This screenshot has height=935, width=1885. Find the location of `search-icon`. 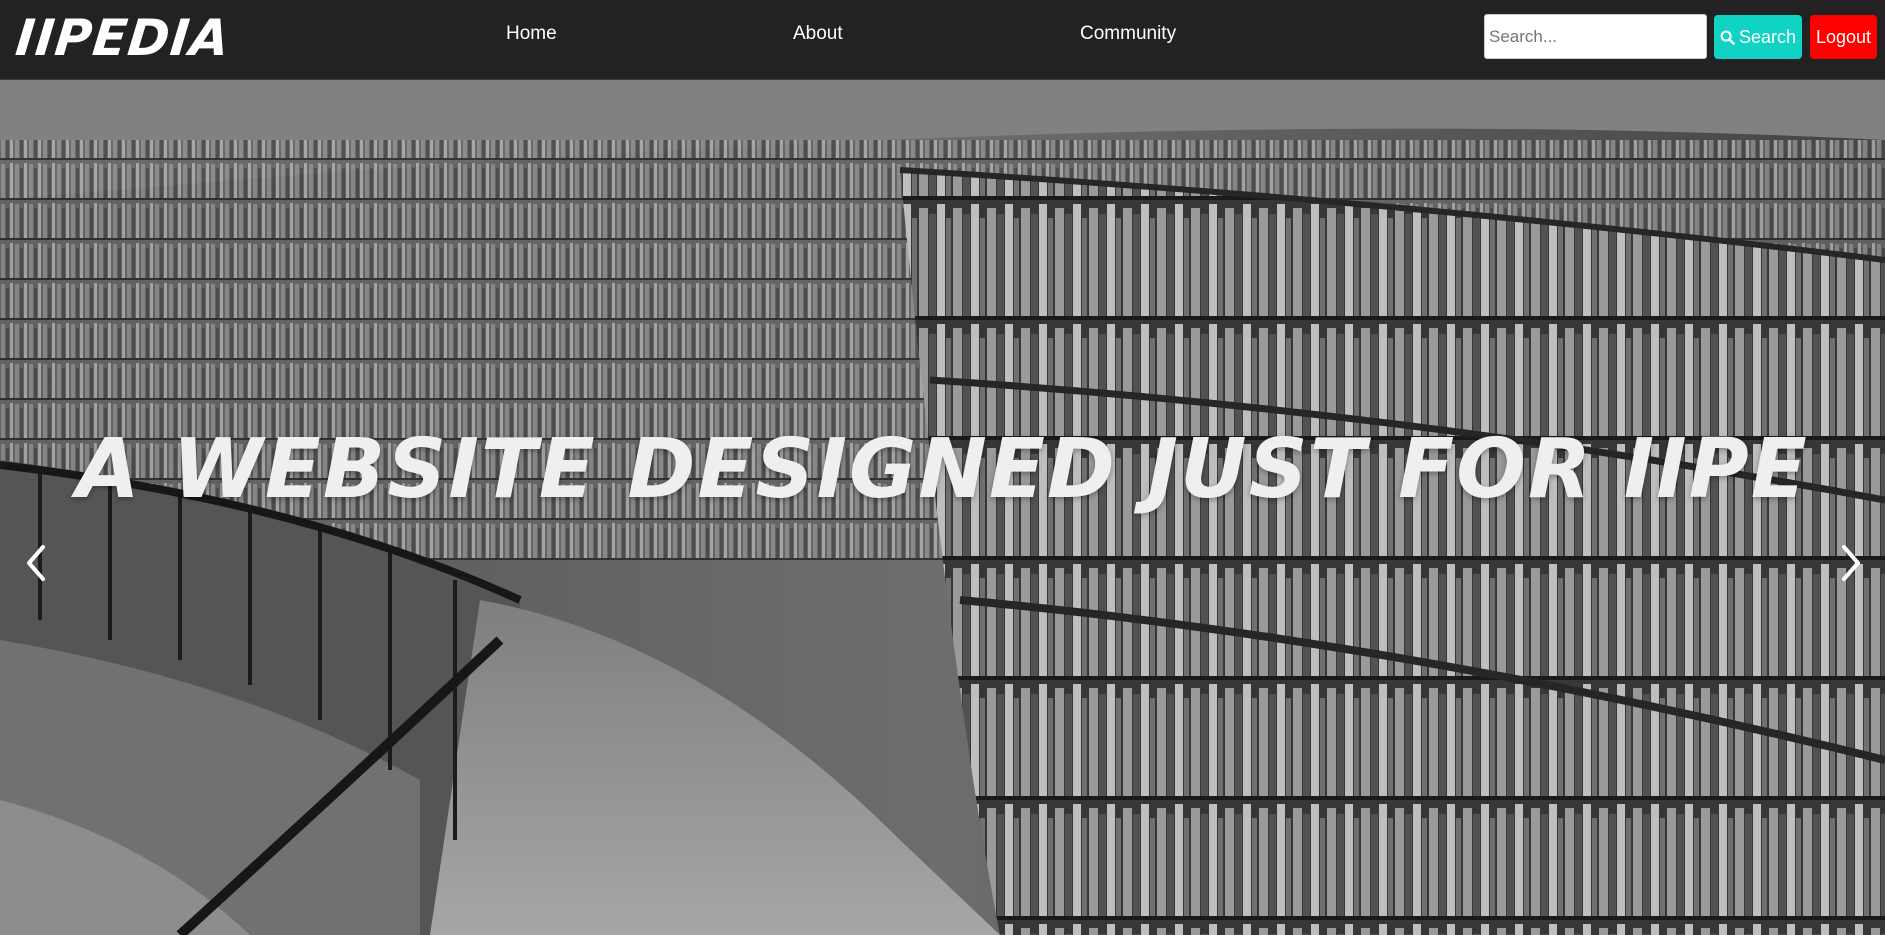

search-icon is located at coordinates (1727, 37).